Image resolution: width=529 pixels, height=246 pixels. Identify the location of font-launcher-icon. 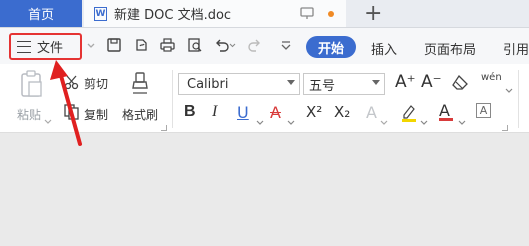
(505, 128).